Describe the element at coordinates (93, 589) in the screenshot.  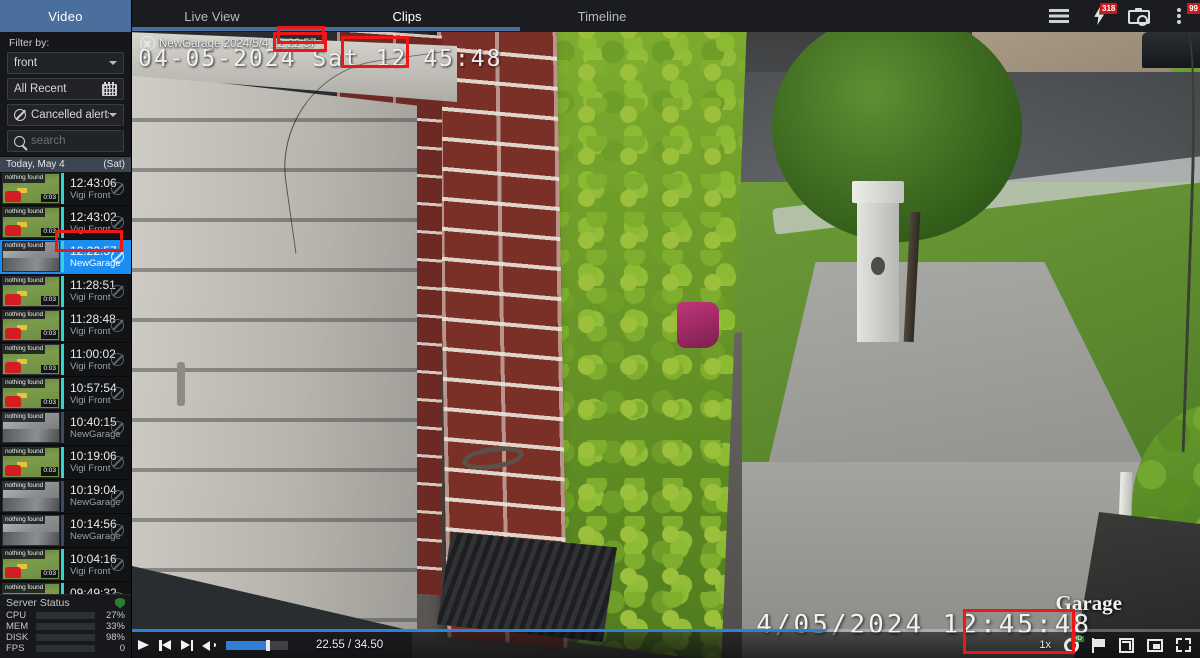
I see `clip-time: 09:49:32` at that location.